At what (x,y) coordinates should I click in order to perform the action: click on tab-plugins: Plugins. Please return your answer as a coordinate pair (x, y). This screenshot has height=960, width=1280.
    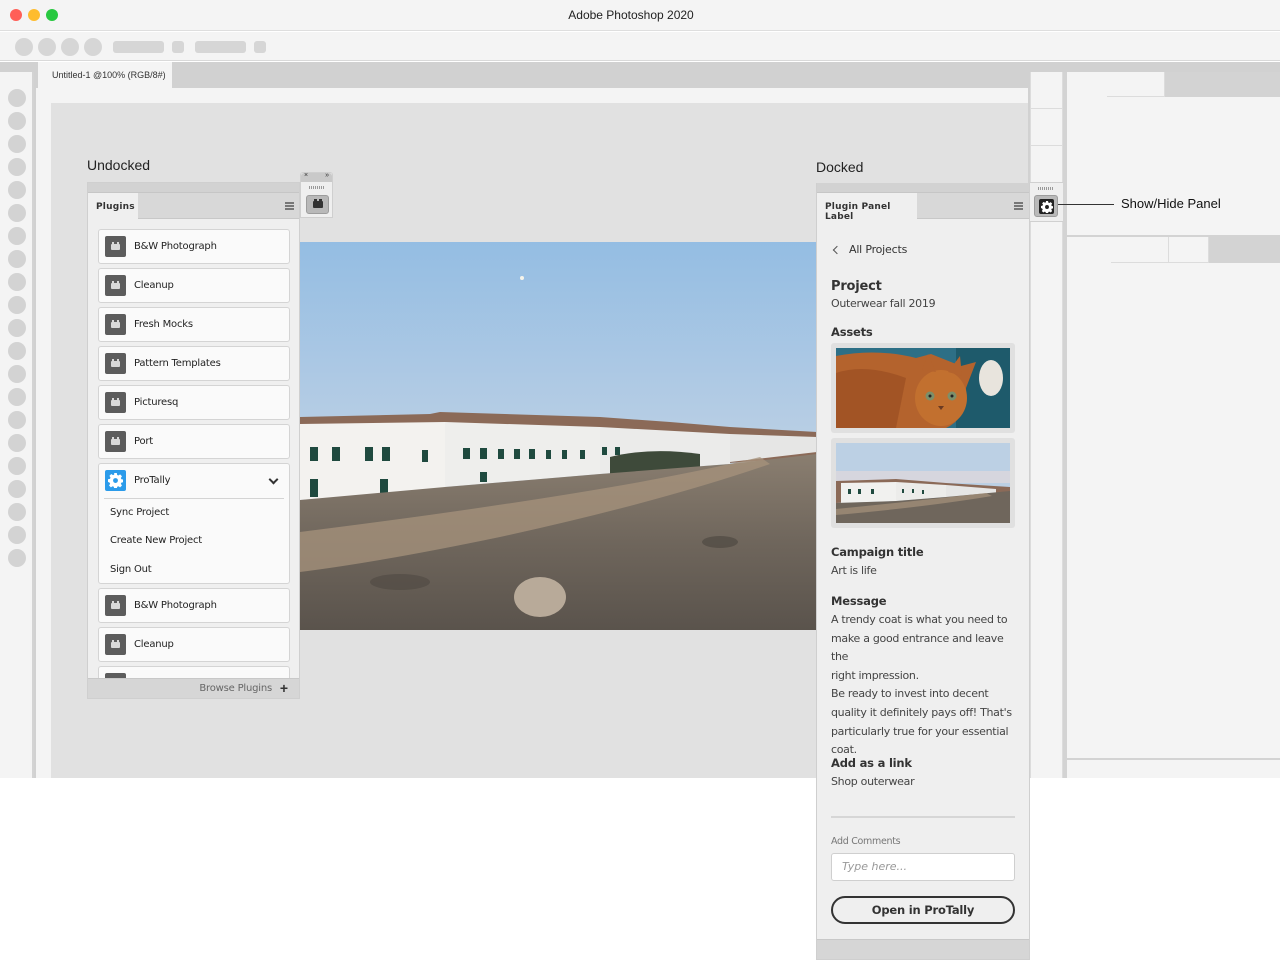
    Looking at the image, I should click on (113, 206).